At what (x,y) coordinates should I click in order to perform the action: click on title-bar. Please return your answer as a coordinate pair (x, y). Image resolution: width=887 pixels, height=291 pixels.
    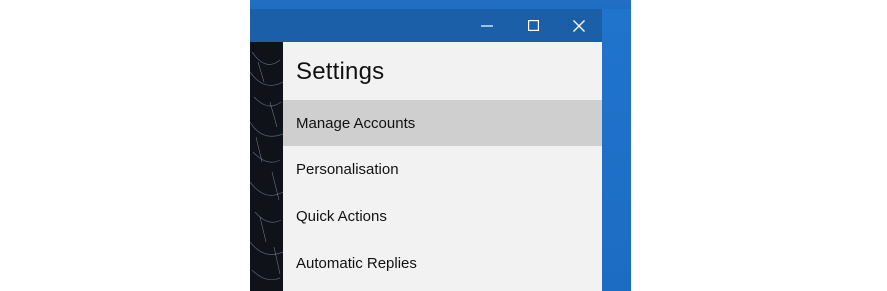
    Looking at the image, I should click on (426, 25).